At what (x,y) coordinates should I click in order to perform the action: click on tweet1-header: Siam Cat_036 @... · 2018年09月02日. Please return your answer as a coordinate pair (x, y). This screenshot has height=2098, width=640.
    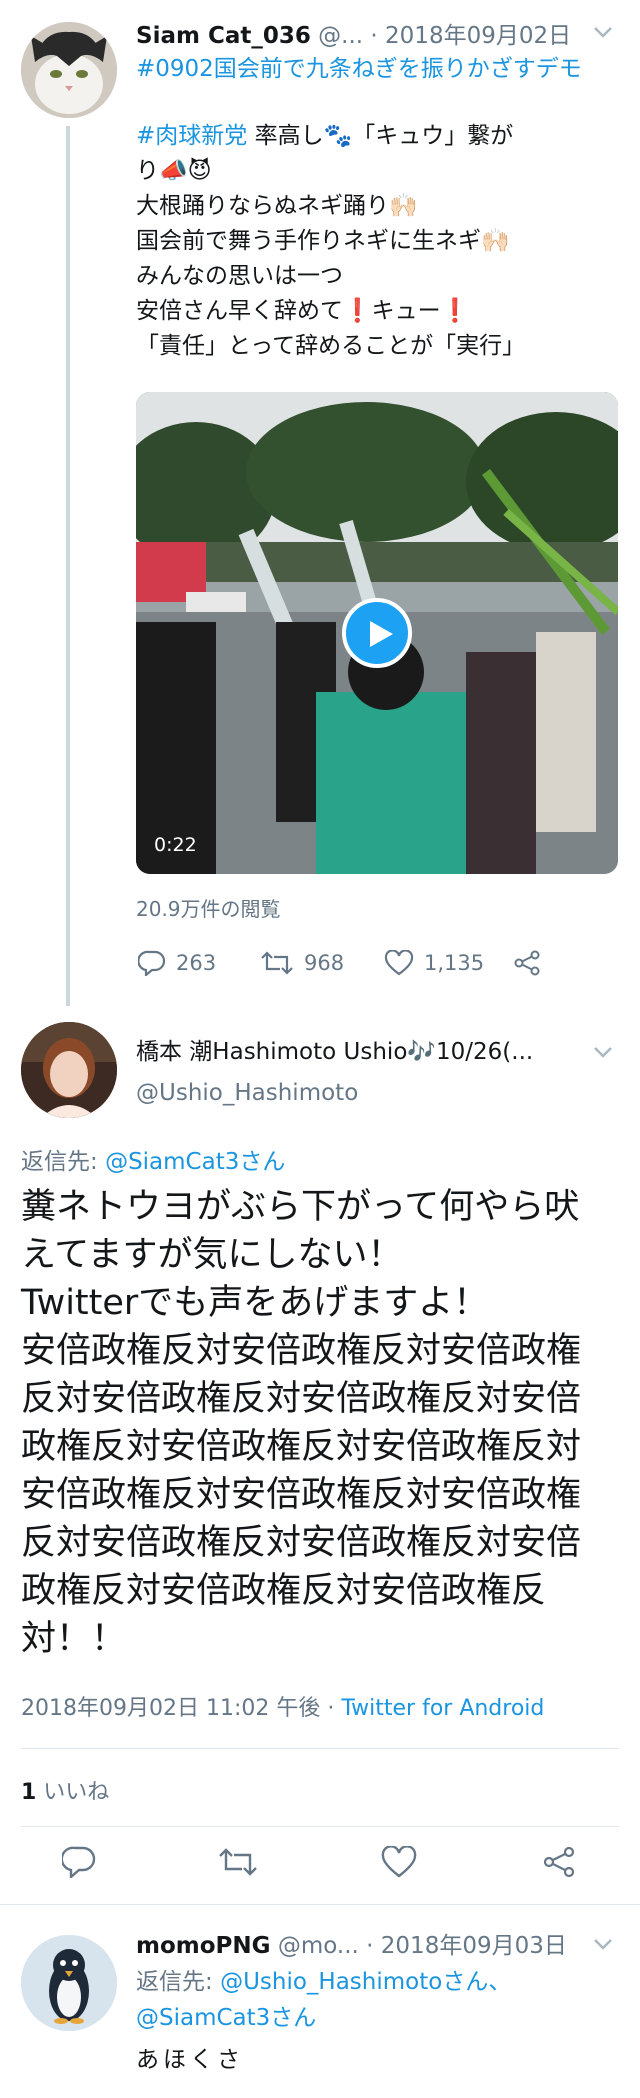
    Looking at the image, I should click on (353, 33).